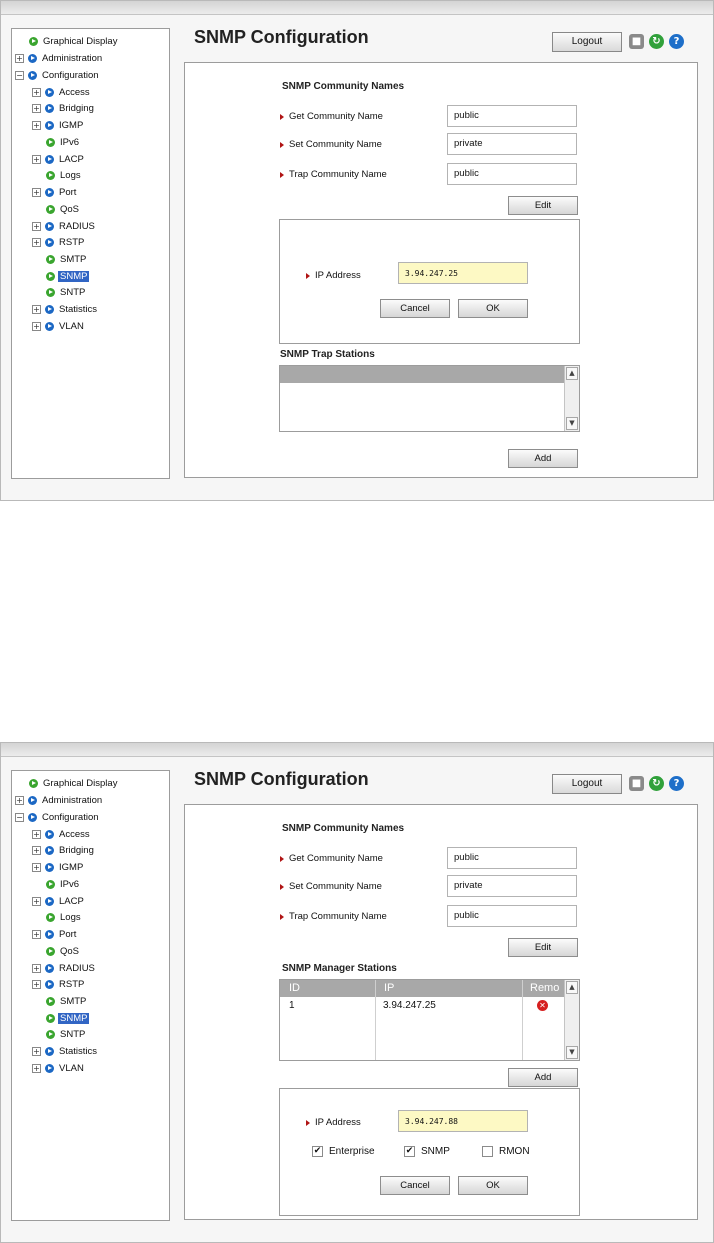 The width and height of the screenshot is (714, 1243). Describe the element at coordinates (343, 1151) in the screenshot. I see `enterprise-checkbox: ✔ Enterprise` at that location.